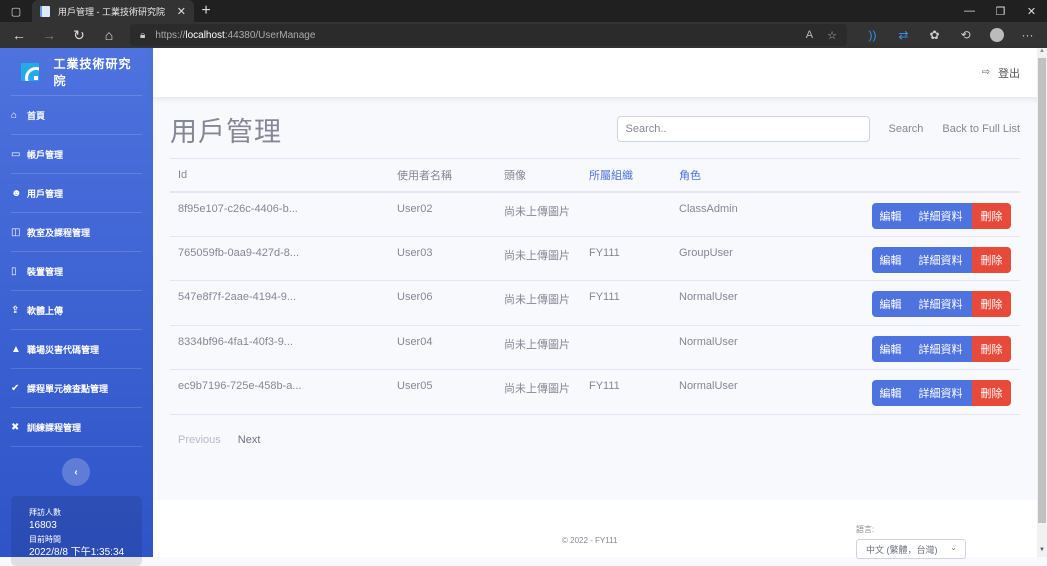 Image resolution: width=1047 pixels, height=566 pixels. I want to click on language-label: 語言:, so click(865, 529).